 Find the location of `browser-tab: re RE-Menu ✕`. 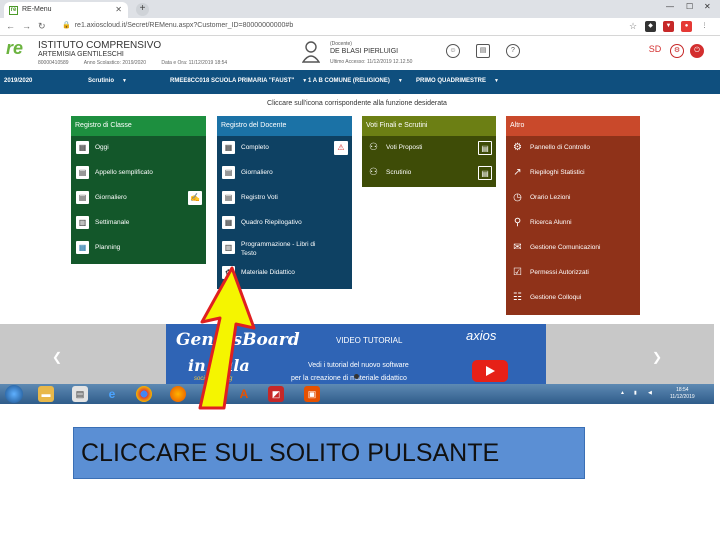

browser-tab: re RE-Menu ✕ is located at coordinates (66, 10).